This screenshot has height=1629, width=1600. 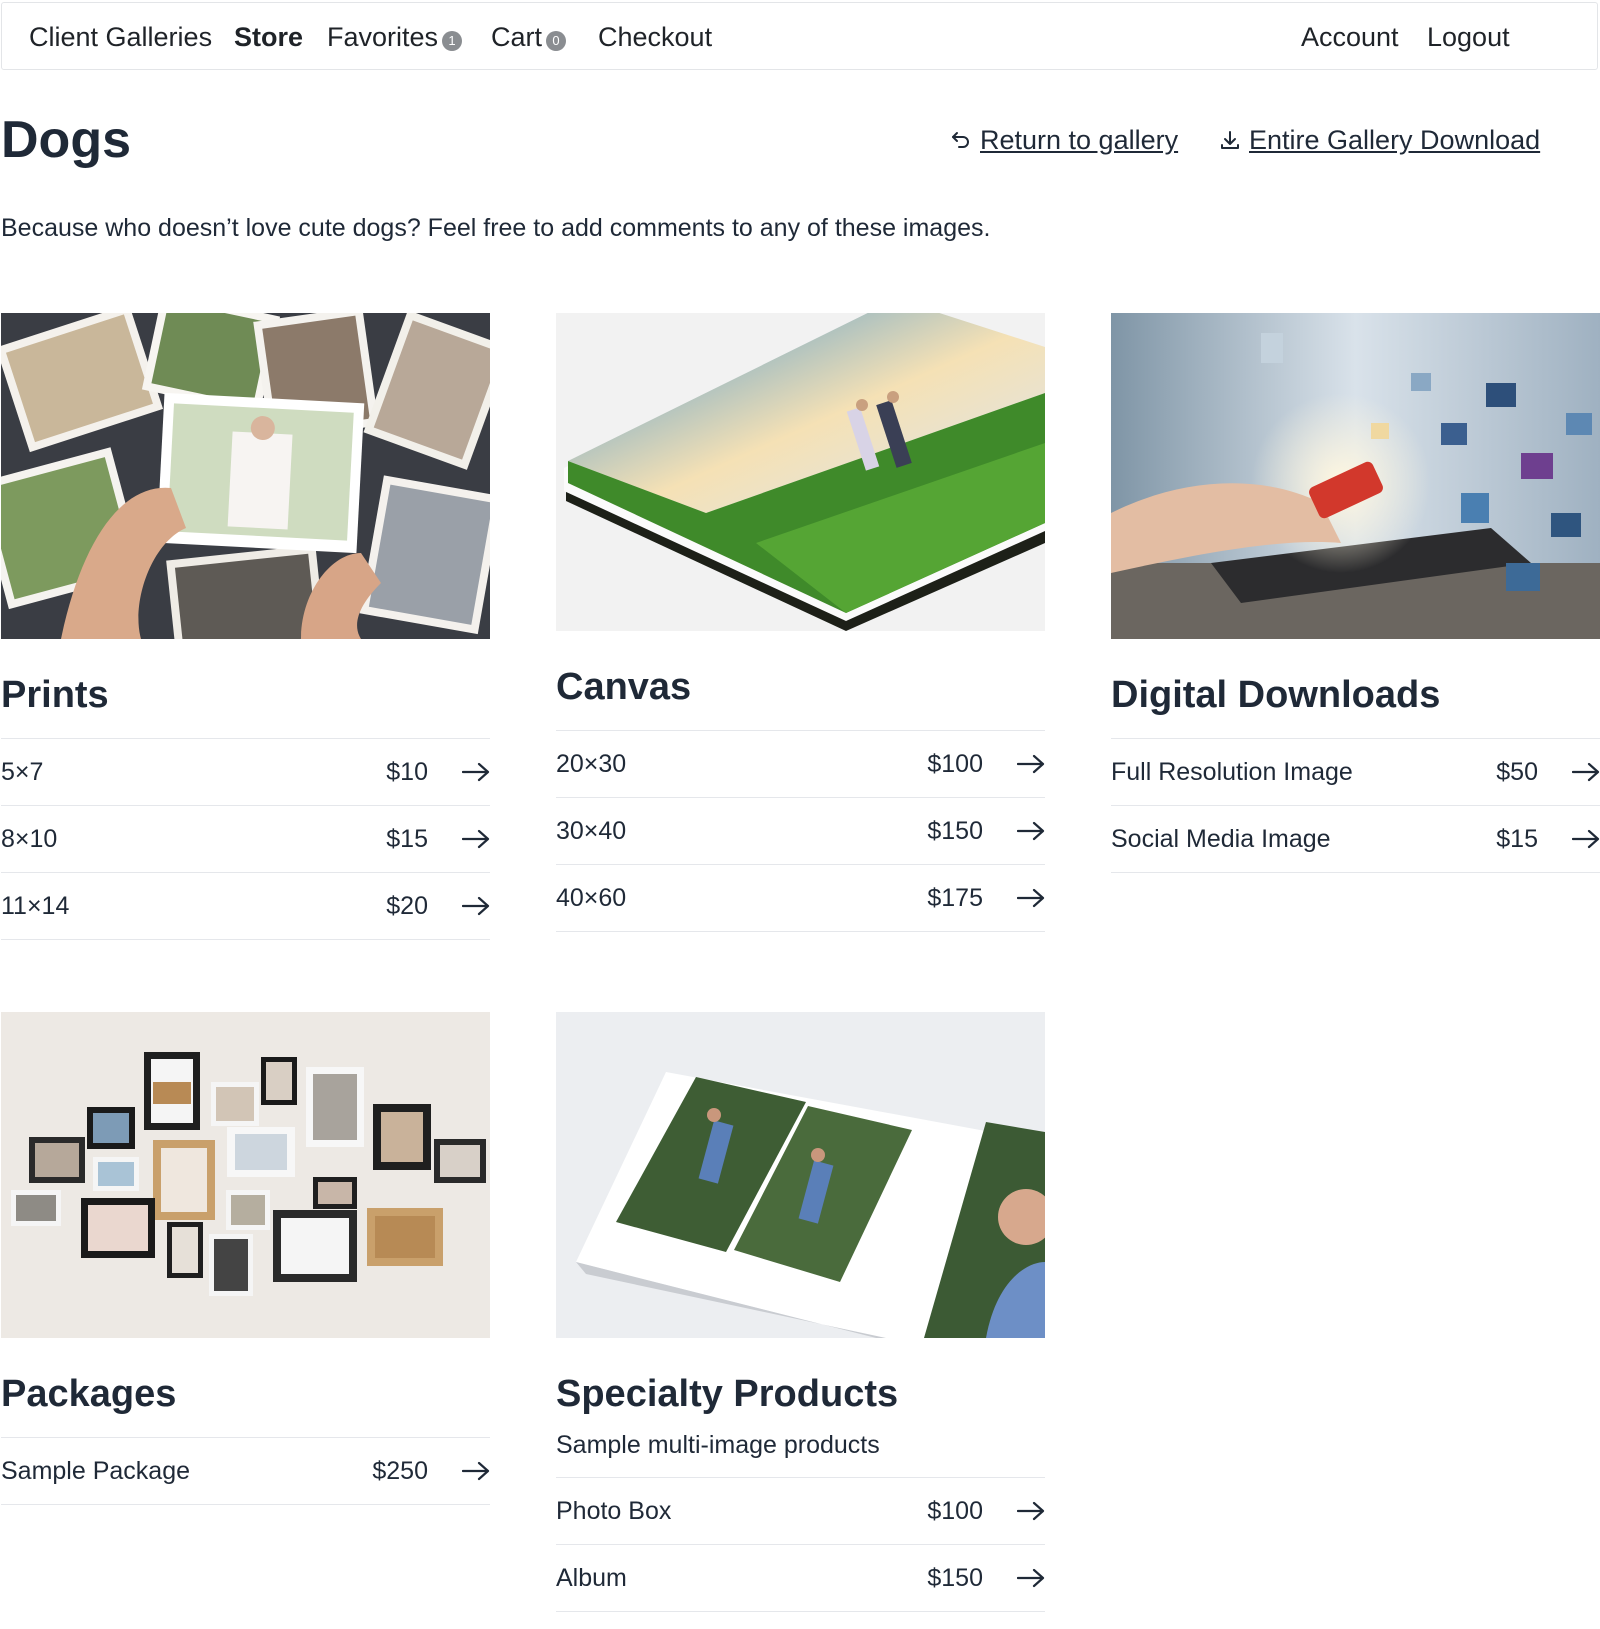 I want to click on product-row: 40×60 $175, so click(x=800, y=898).